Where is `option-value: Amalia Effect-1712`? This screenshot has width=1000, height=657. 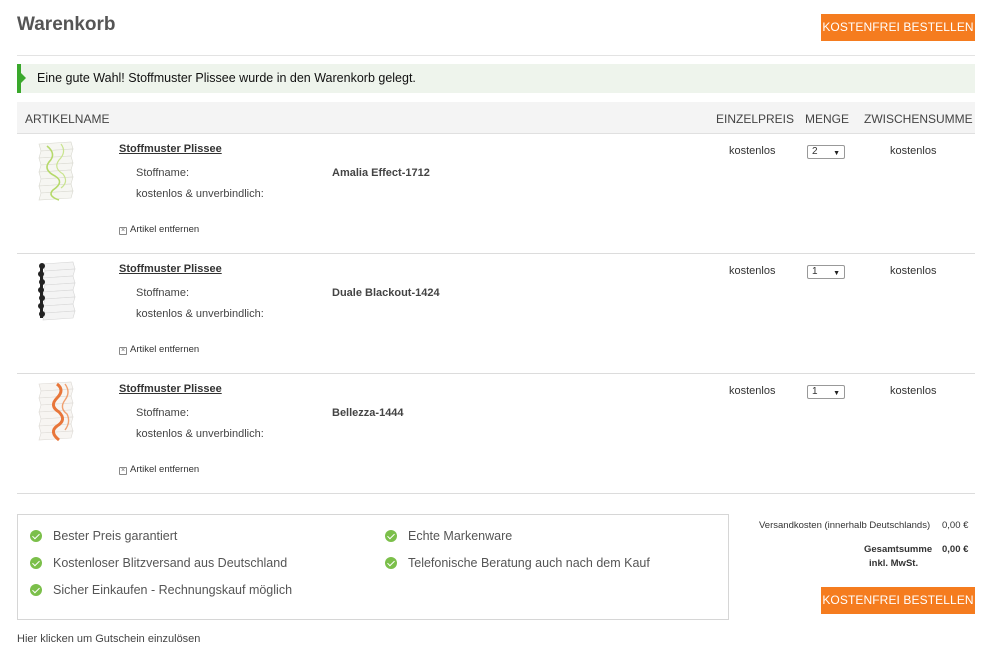
option-value: Amalia Effect-1712 is located at coordinates (381, 173).